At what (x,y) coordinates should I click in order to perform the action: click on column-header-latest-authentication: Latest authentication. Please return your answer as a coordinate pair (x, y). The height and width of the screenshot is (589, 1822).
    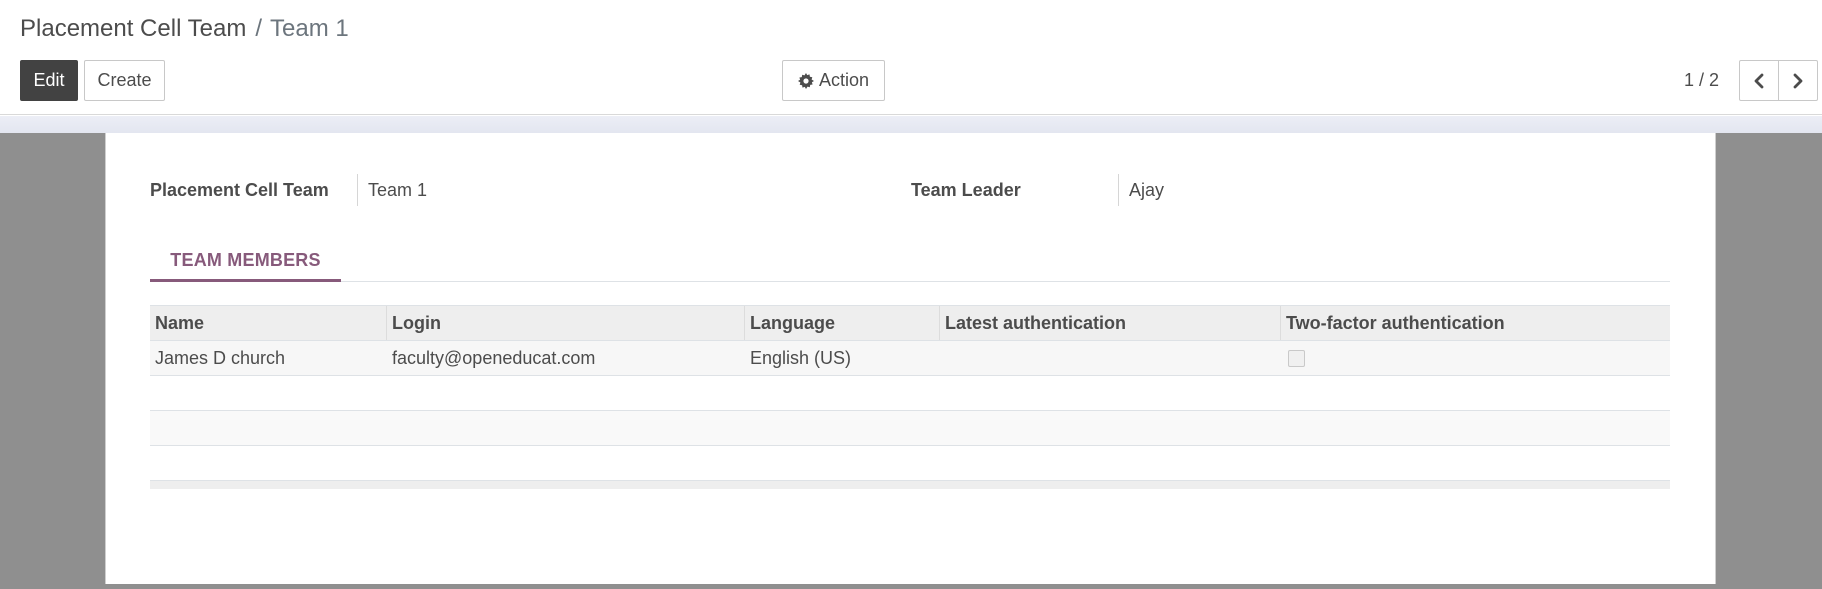
    Looking at the image, I should click on (1110, 323).